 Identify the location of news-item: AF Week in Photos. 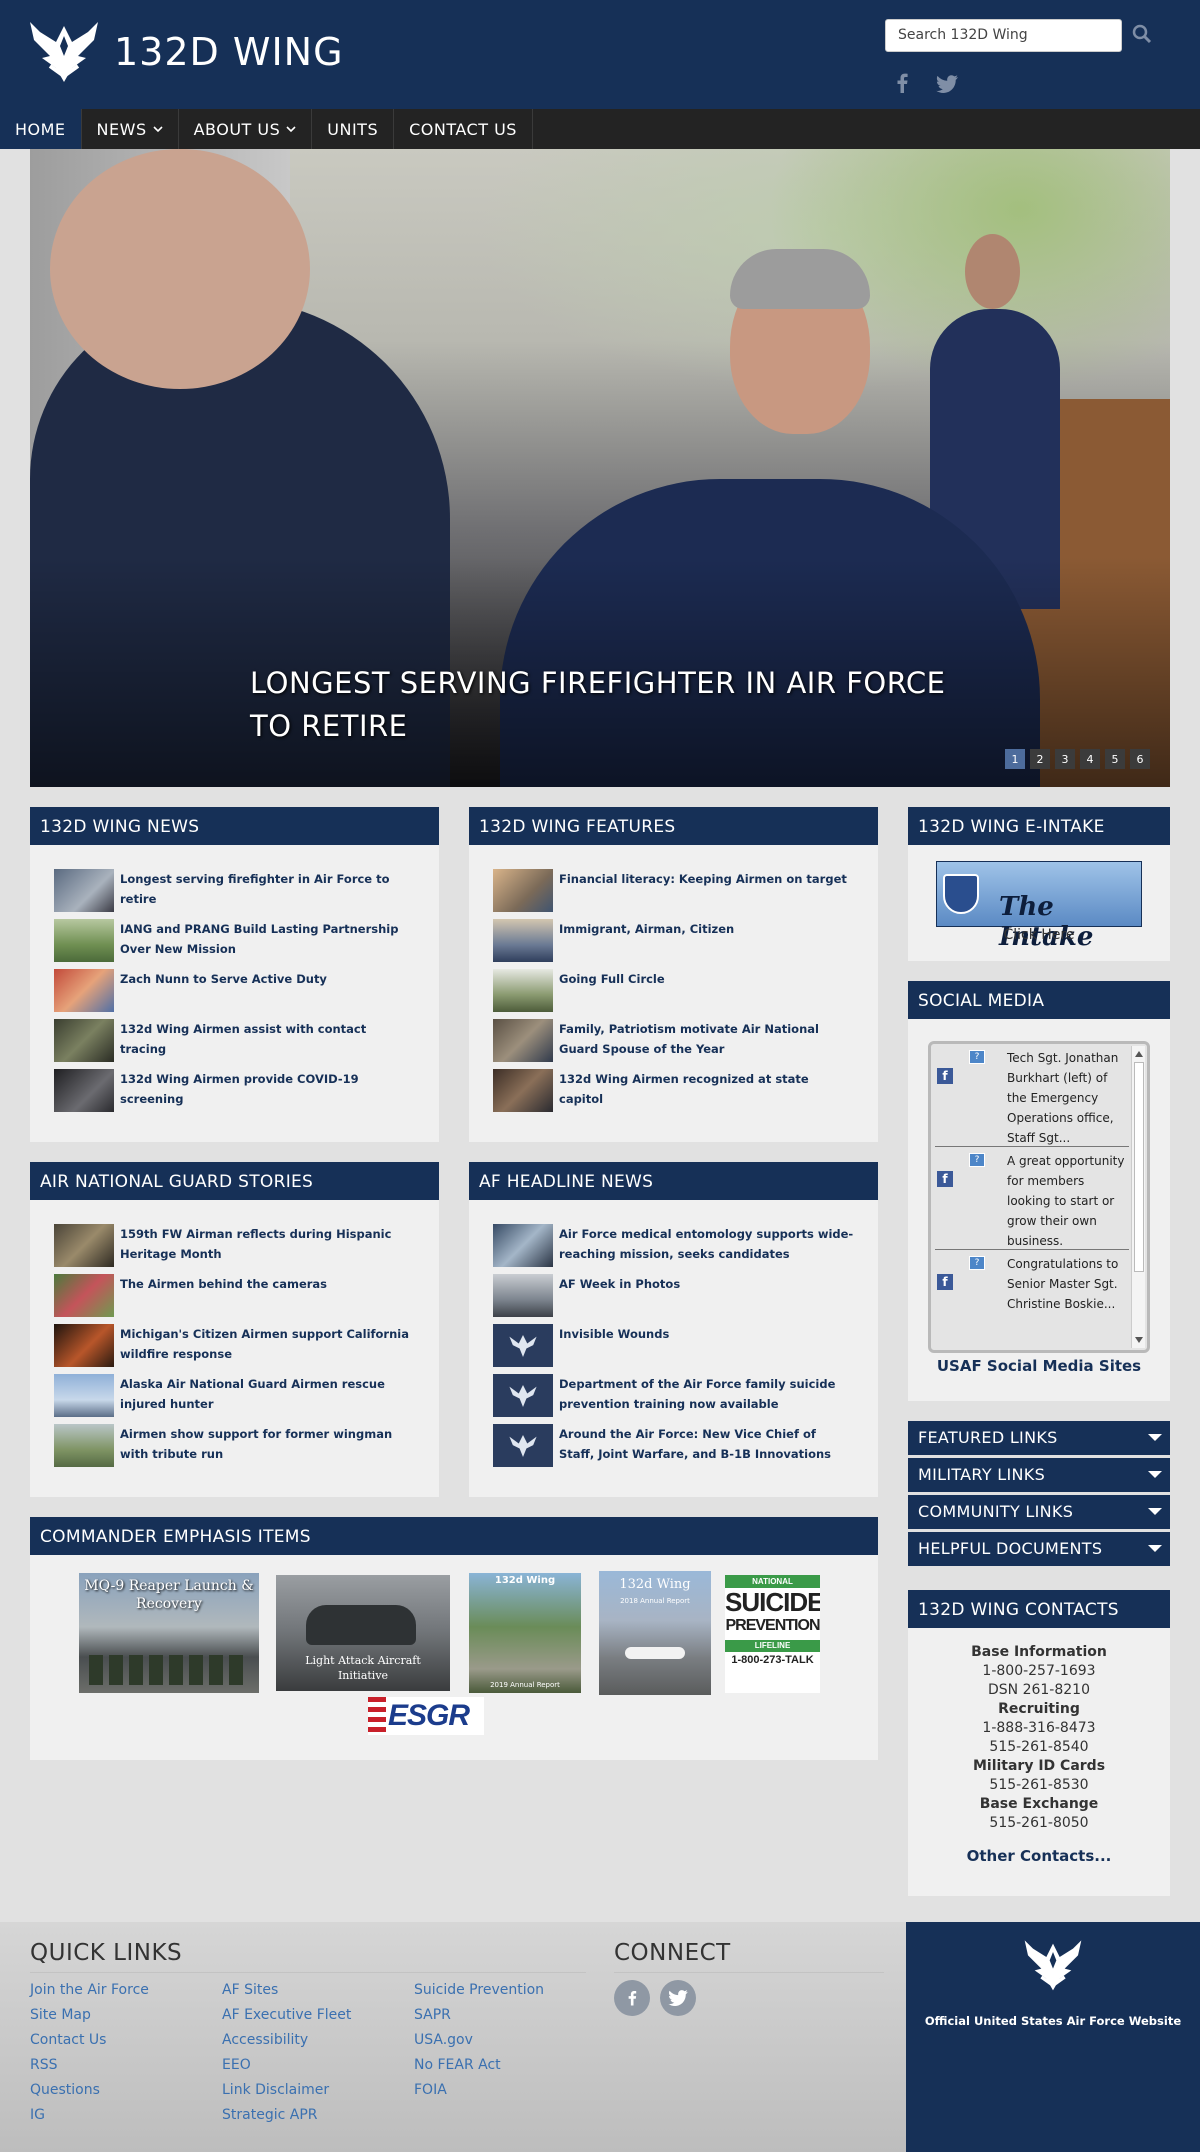
(673, 1299).